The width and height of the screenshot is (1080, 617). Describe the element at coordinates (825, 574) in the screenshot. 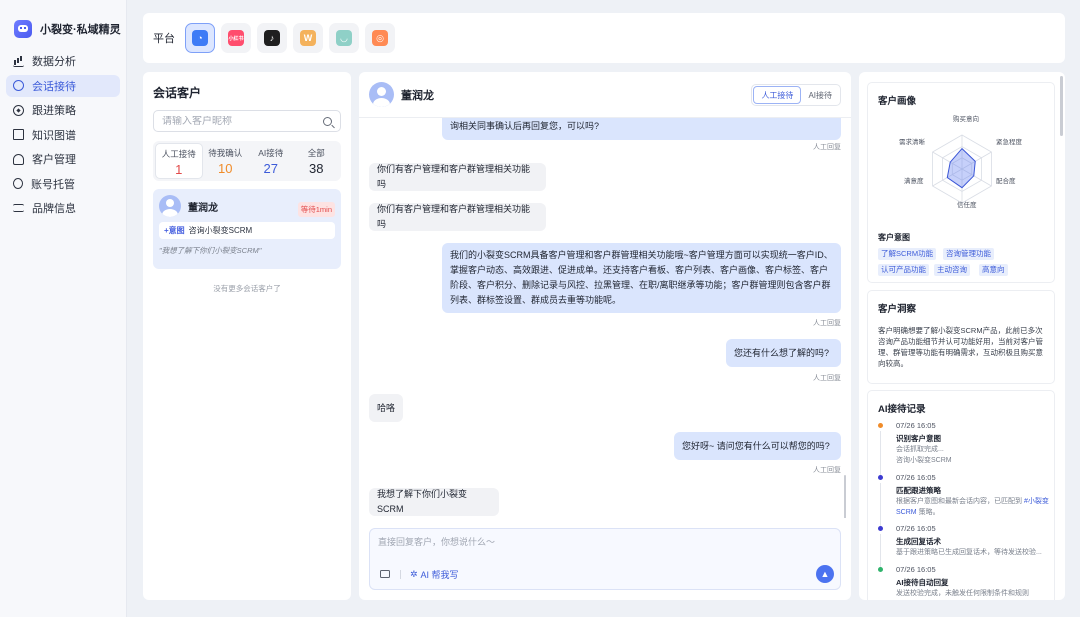

I see `send-button: ▲` at that location.